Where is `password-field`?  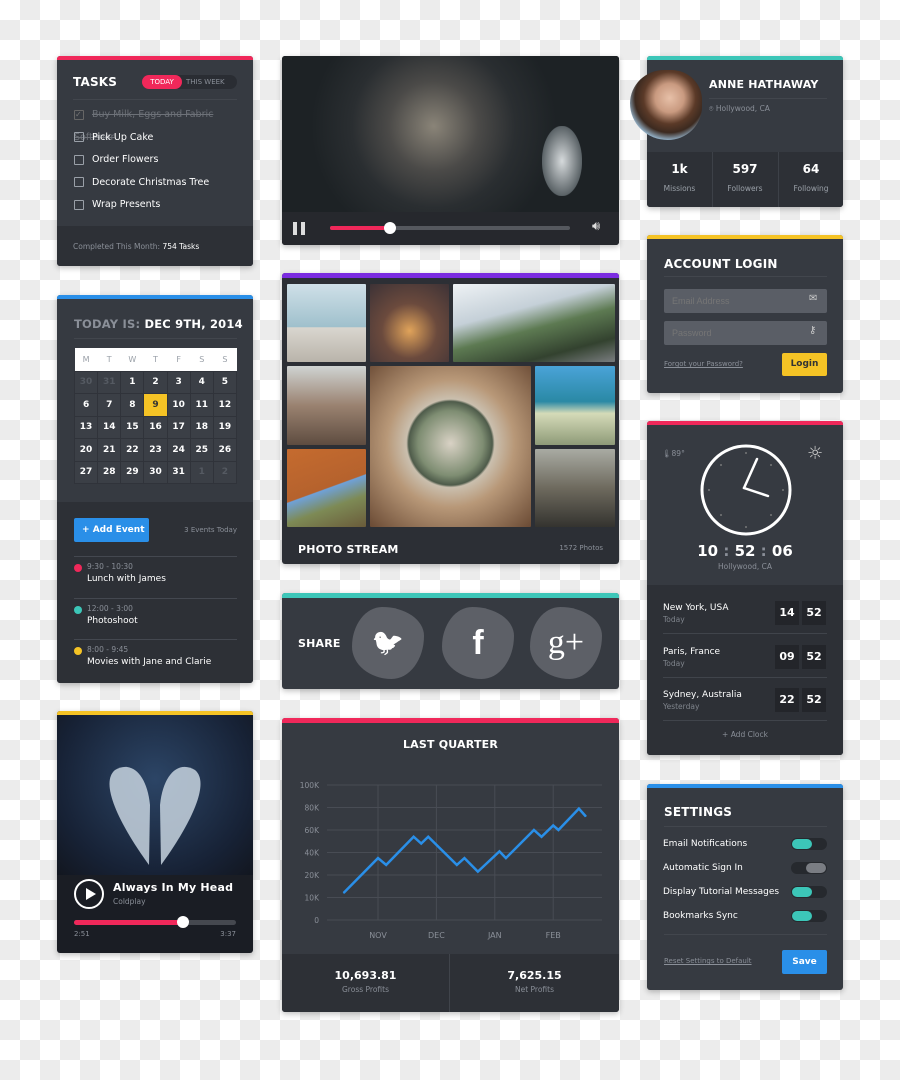
password-field is located at coordinates (745, 333).